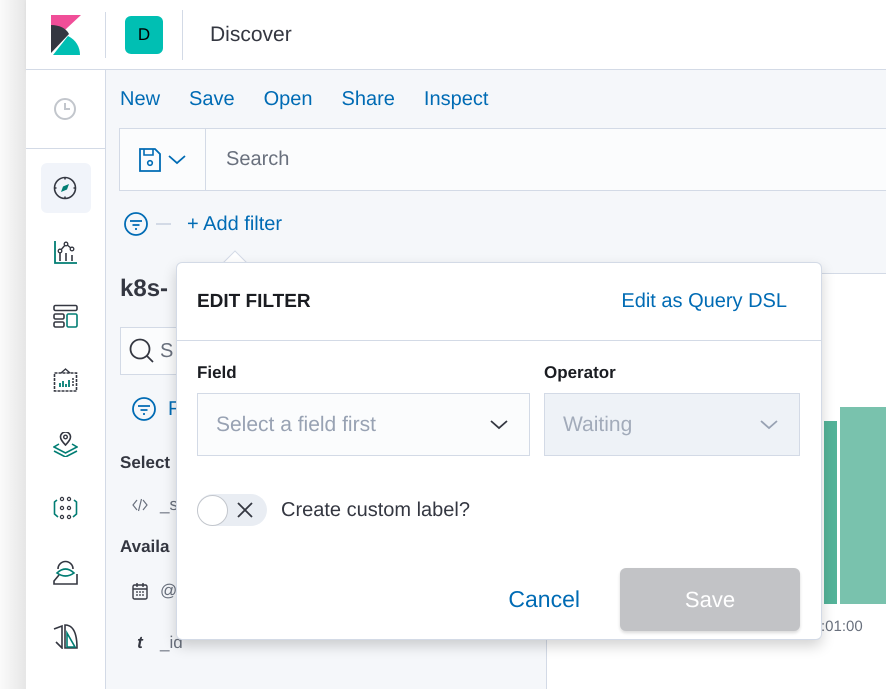 Image resolution: width=886 pixels, height=689 pixels. I want to click on string-type-icon: t, so click(140, 643).